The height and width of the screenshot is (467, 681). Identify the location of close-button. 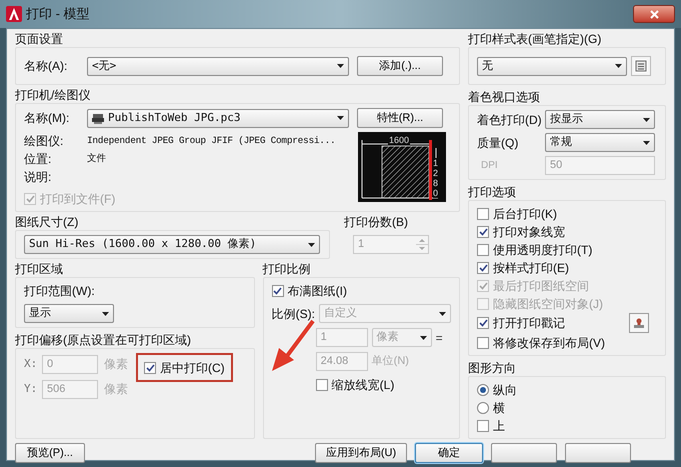
(654, 14).